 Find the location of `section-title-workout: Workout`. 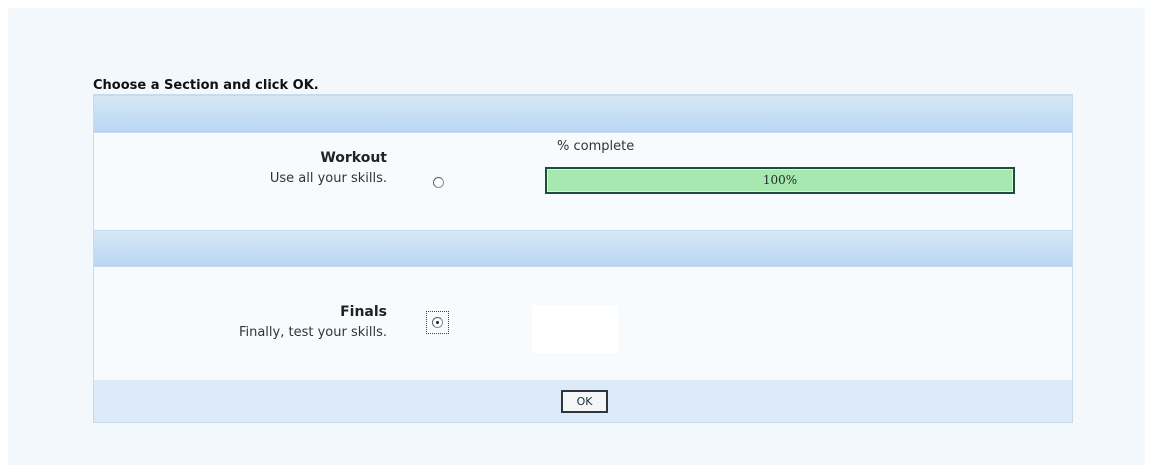

section-title-workout: Workout is located at coordinates (353, 158).